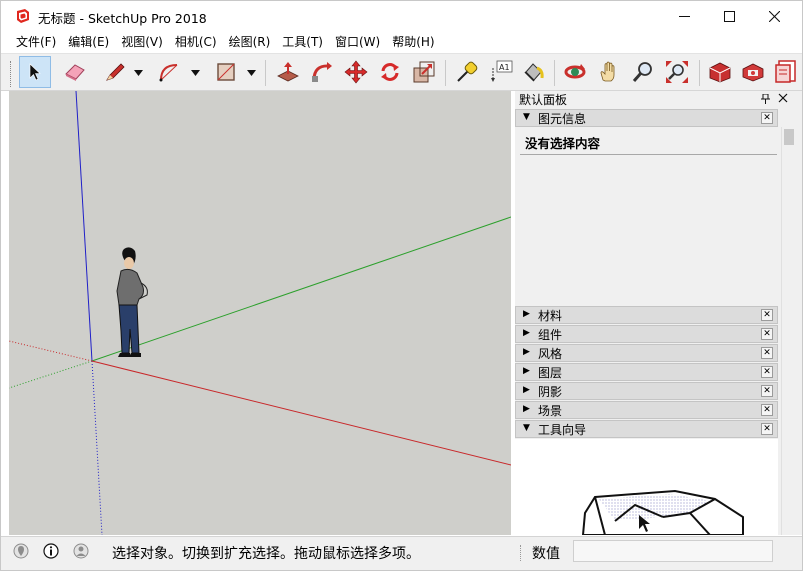  I want to click on move-icon, so click(356, 72).